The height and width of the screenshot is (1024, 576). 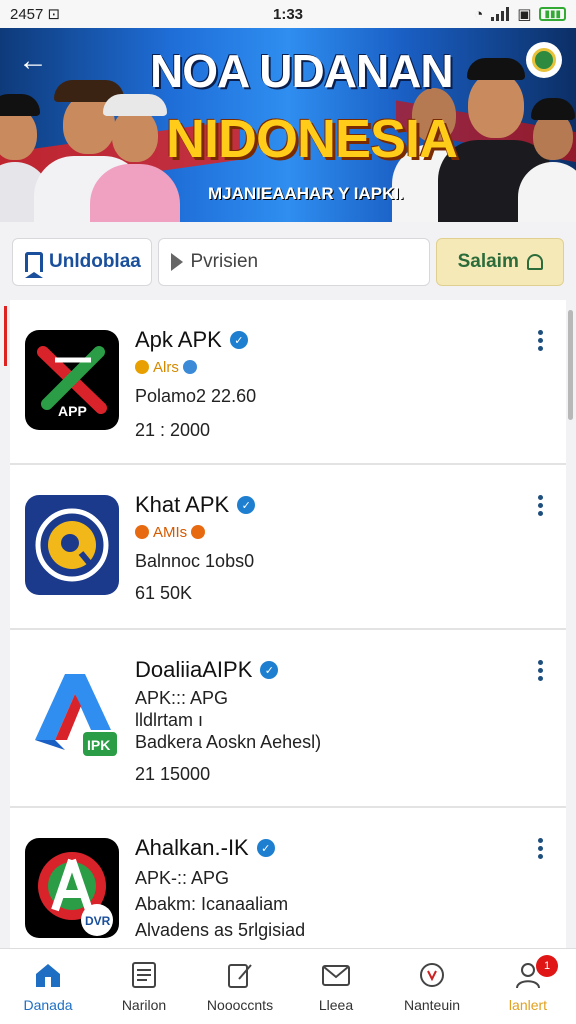 I want to click on home-icon, so click(x=48, y=975).